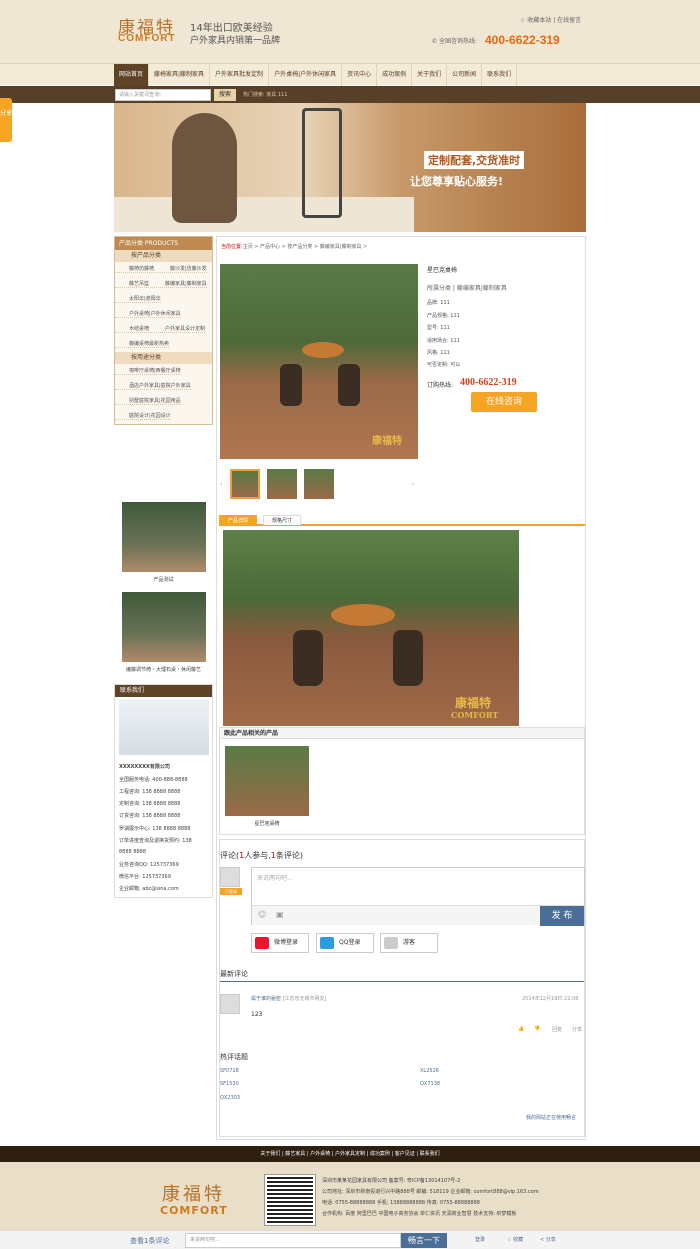 This screenshot has width=700, height=1249. Describe the element at coordinates (280, 943) in the screenshot. I see `weibo-login-button: 微博登录` at that location.